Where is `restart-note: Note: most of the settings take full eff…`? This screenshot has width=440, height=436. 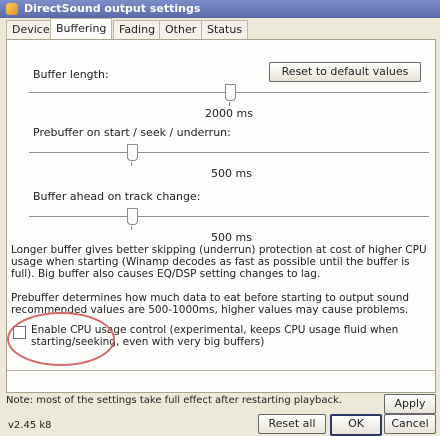
restart-note: Note: most of the settings take full eff… is located at coordinates (174, 400).